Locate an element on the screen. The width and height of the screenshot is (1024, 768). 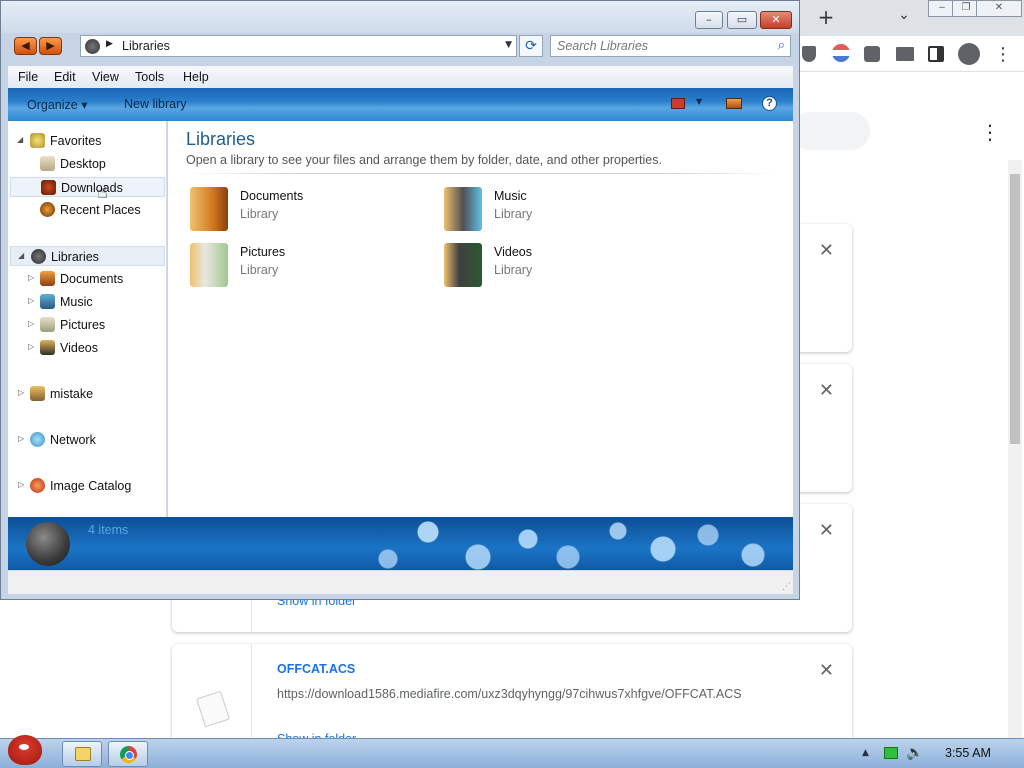
page-title: Libraries is located at coordinates (221, 139).